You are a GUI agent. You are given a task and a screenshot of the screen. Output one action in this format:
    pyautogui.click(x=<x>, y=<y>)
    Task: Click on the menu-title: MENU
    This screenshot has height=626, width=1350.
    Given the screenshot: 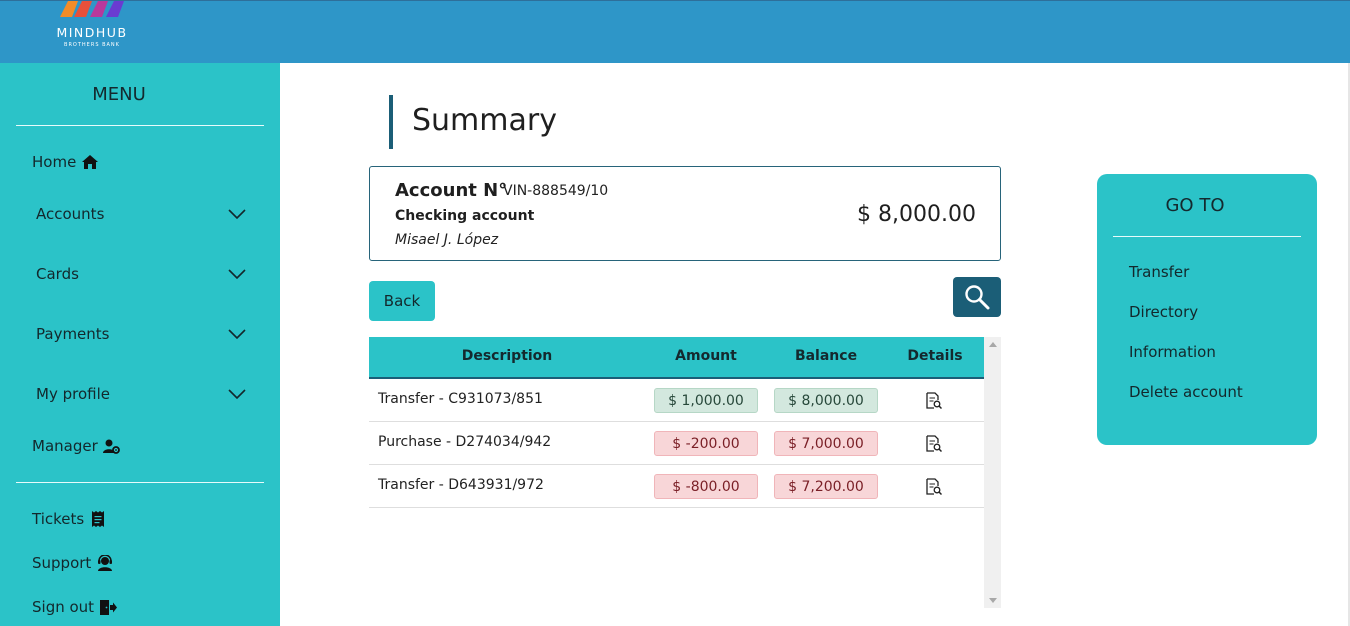 What is the action you would take?
    pyautogui.click(x=119, y=94)
    